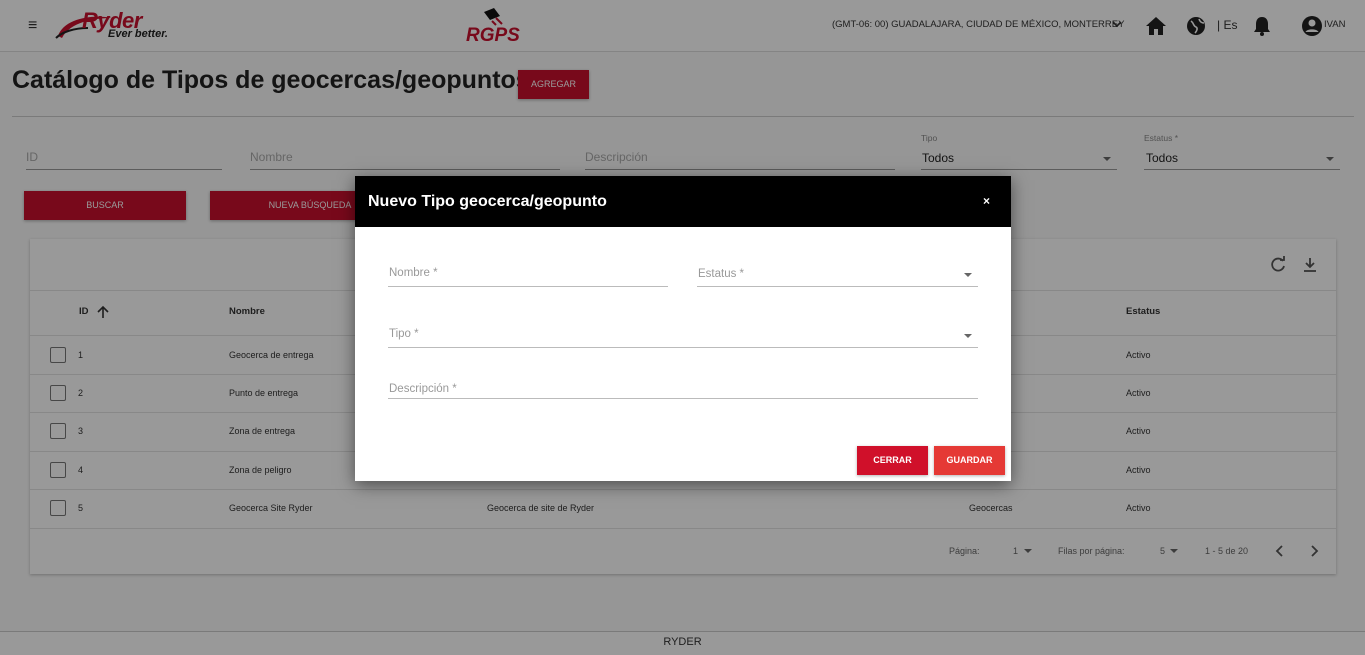 This screenshot has height=655, width=1365. Describe the element at coordinates (404, 334) in the screenshot. I see `tipo-select: Tipo *` at that location.